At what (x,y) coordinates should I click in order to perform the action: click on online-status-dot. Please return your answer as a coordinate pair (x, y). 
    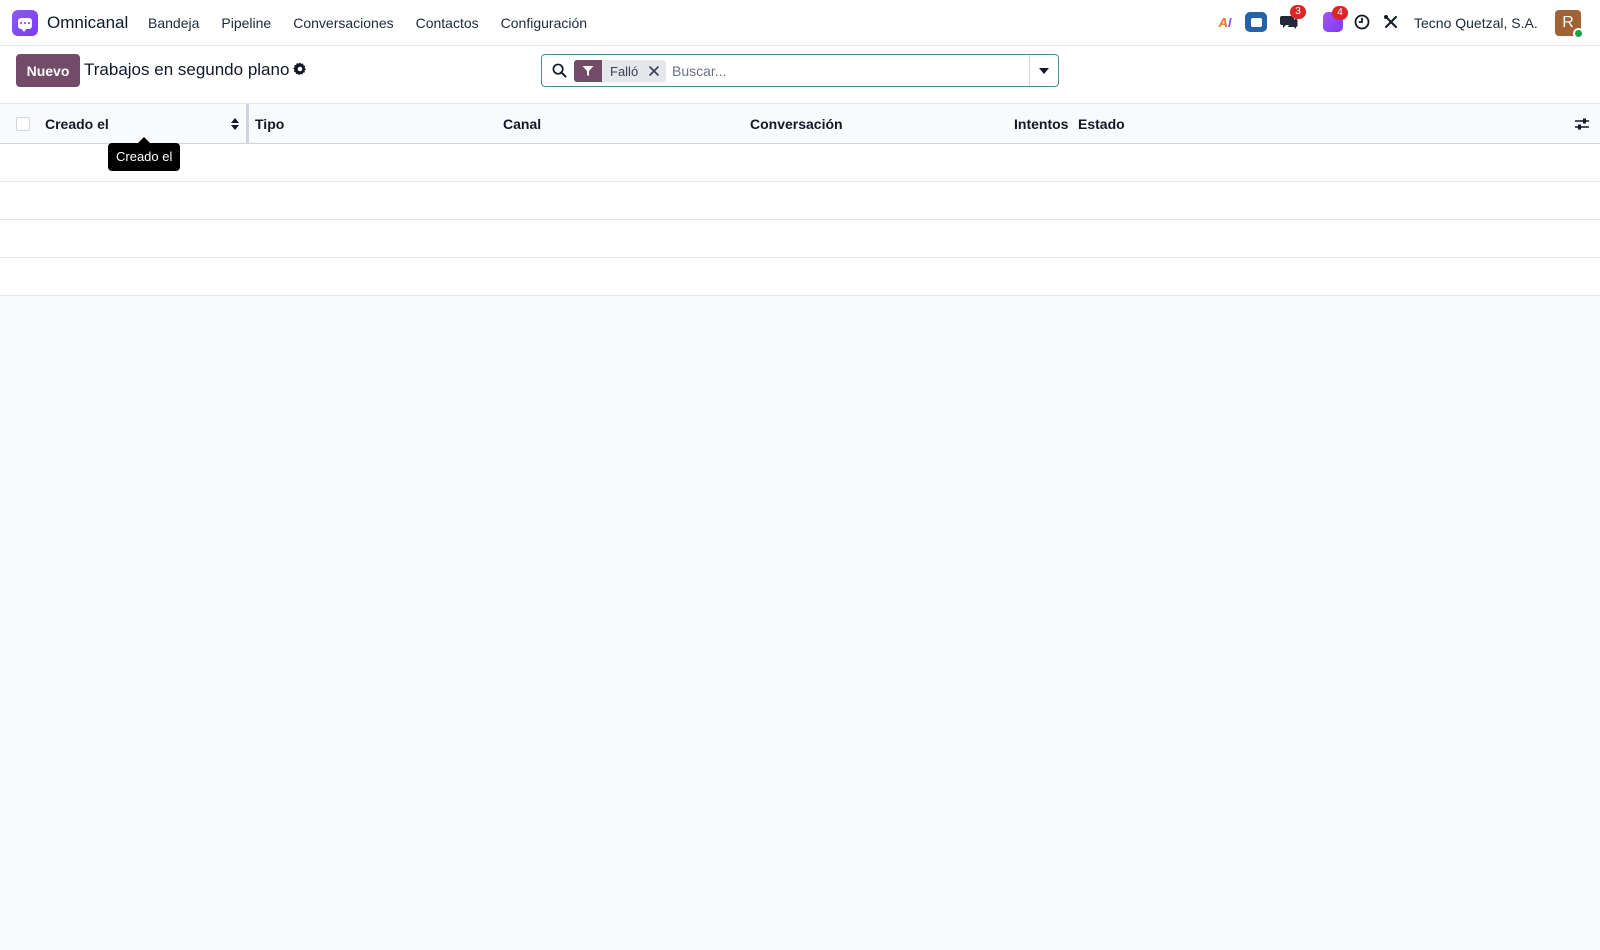
    Looking at the image, I should click on (1578, 33).